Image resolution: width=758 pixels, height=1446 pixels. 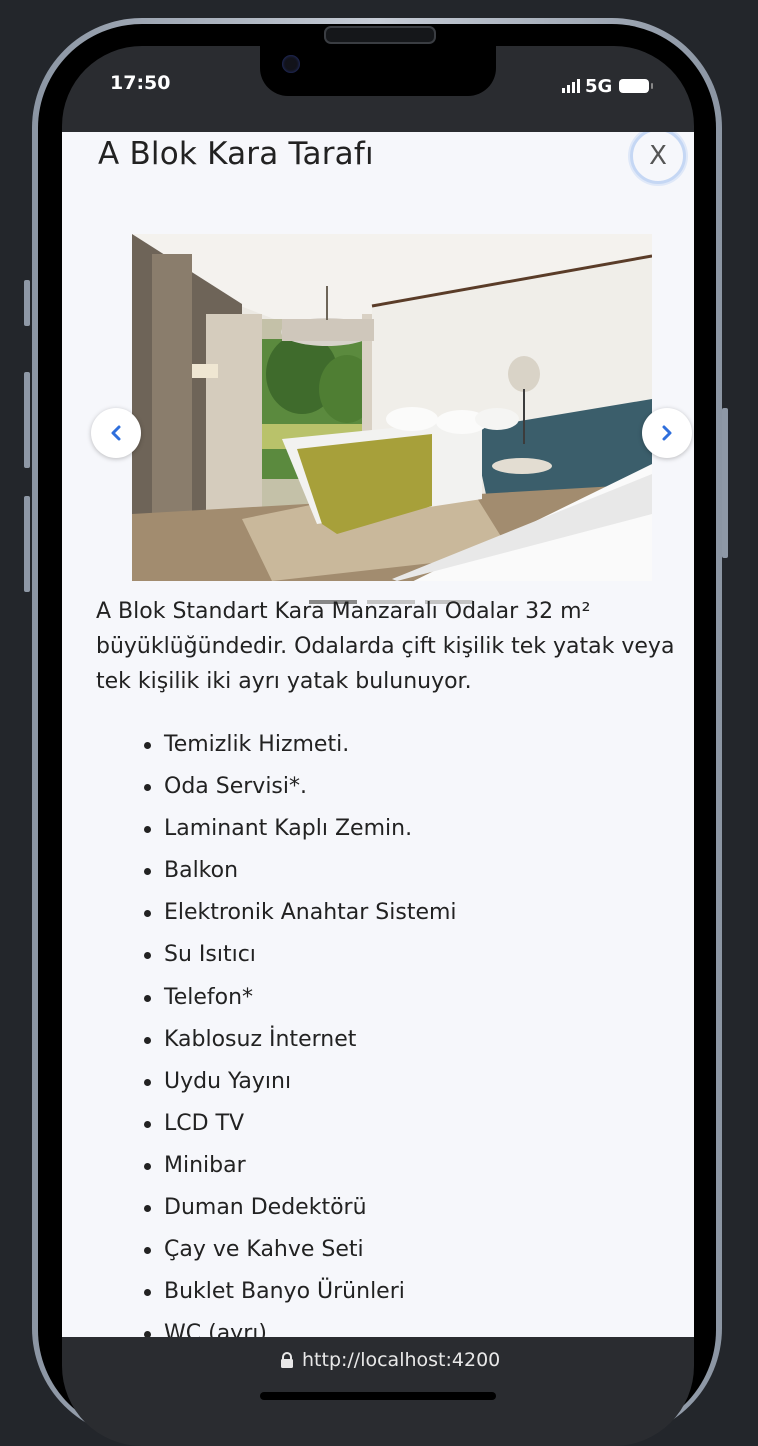 I want to click on carousel-prev-button, so click(x=116, y=433).